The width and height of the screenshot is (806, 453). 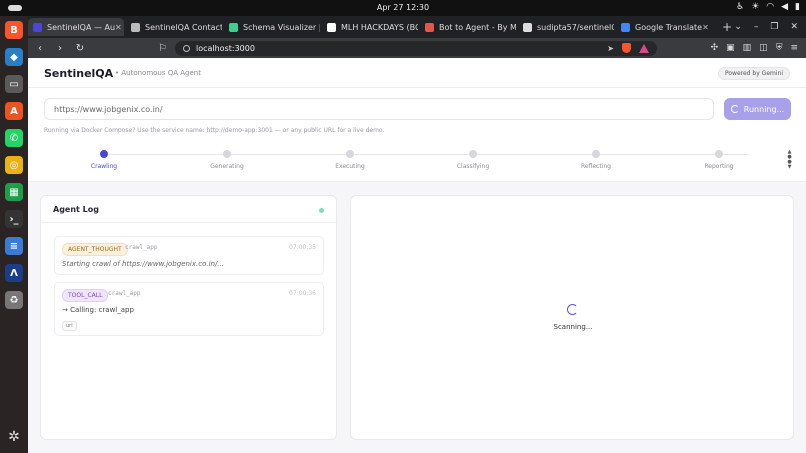 I want to click on wifi-icon: ◠, so click(x=770, y=7).